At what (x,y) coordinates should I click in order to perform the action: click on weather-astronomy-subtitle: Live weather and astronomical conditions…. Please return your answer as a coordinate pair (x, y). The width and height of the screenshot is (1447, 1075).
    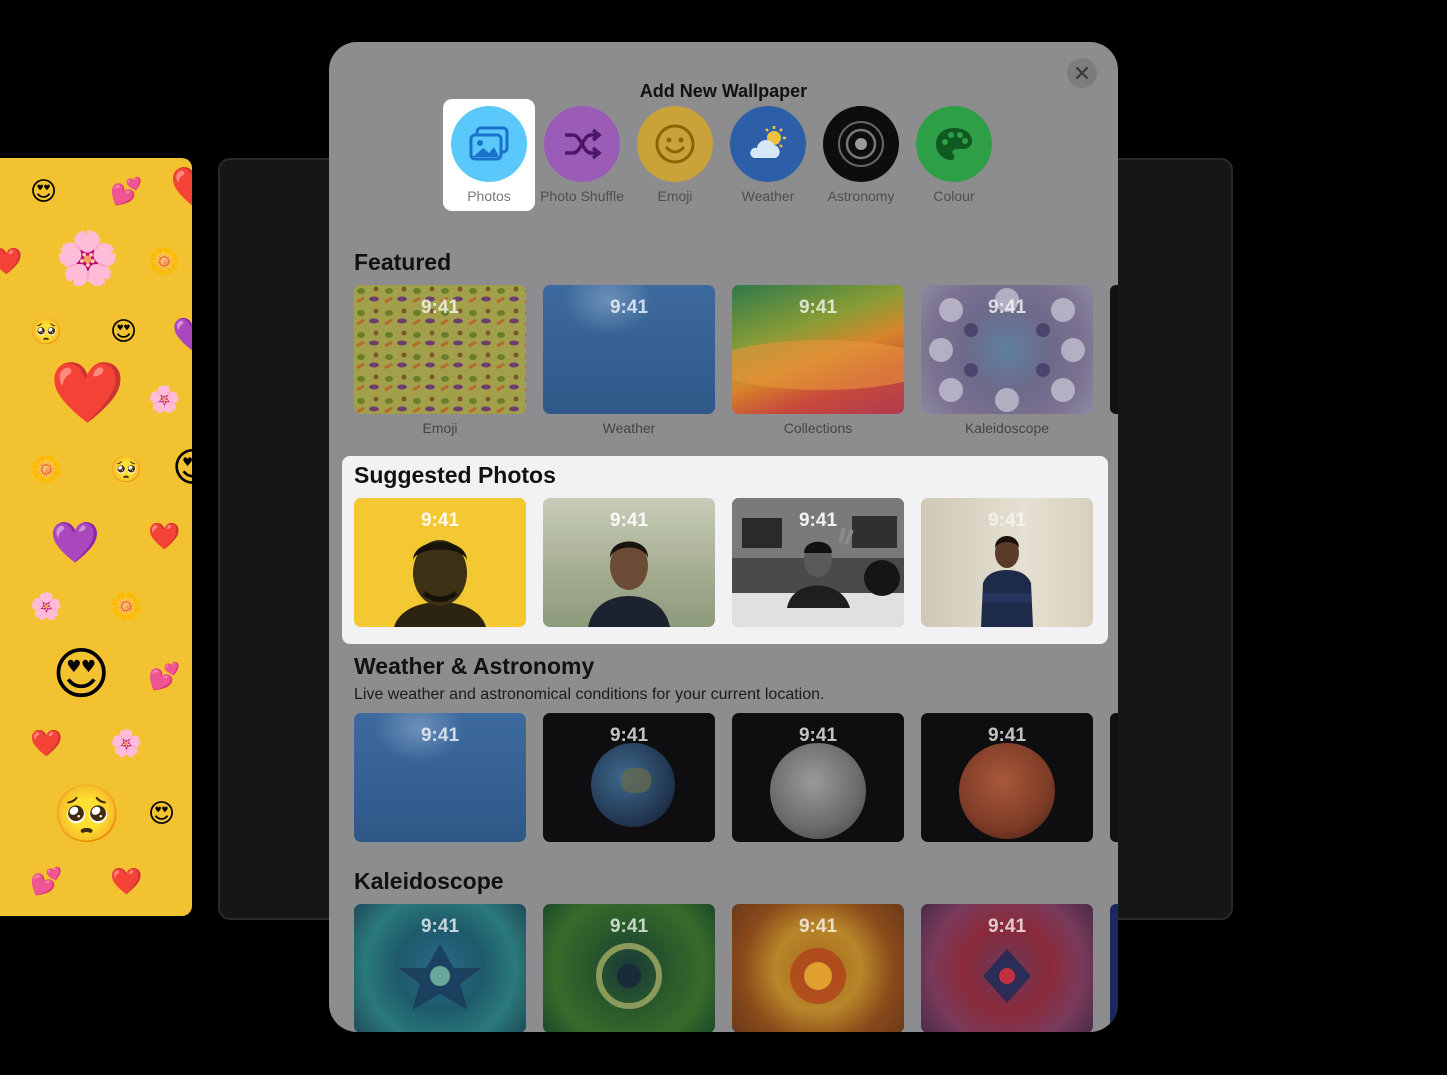
    Looking at the image, I should click on (589, 694).